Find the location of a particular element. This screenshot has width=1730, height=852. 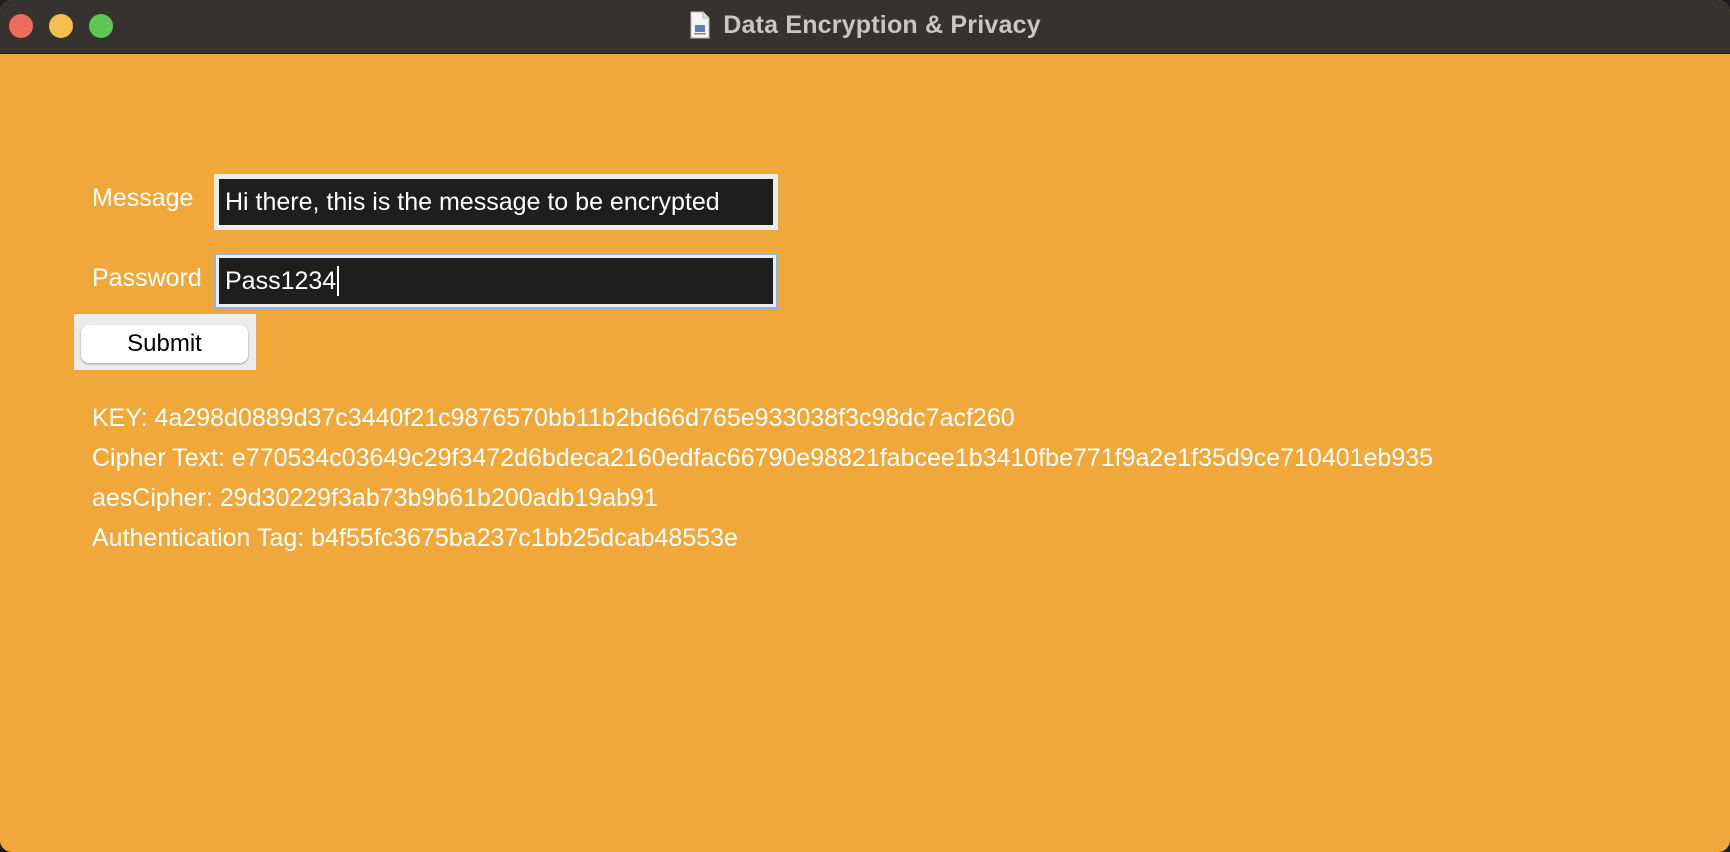

window-title: Data Encryption & Privacy is located at coordinates (882, 24).